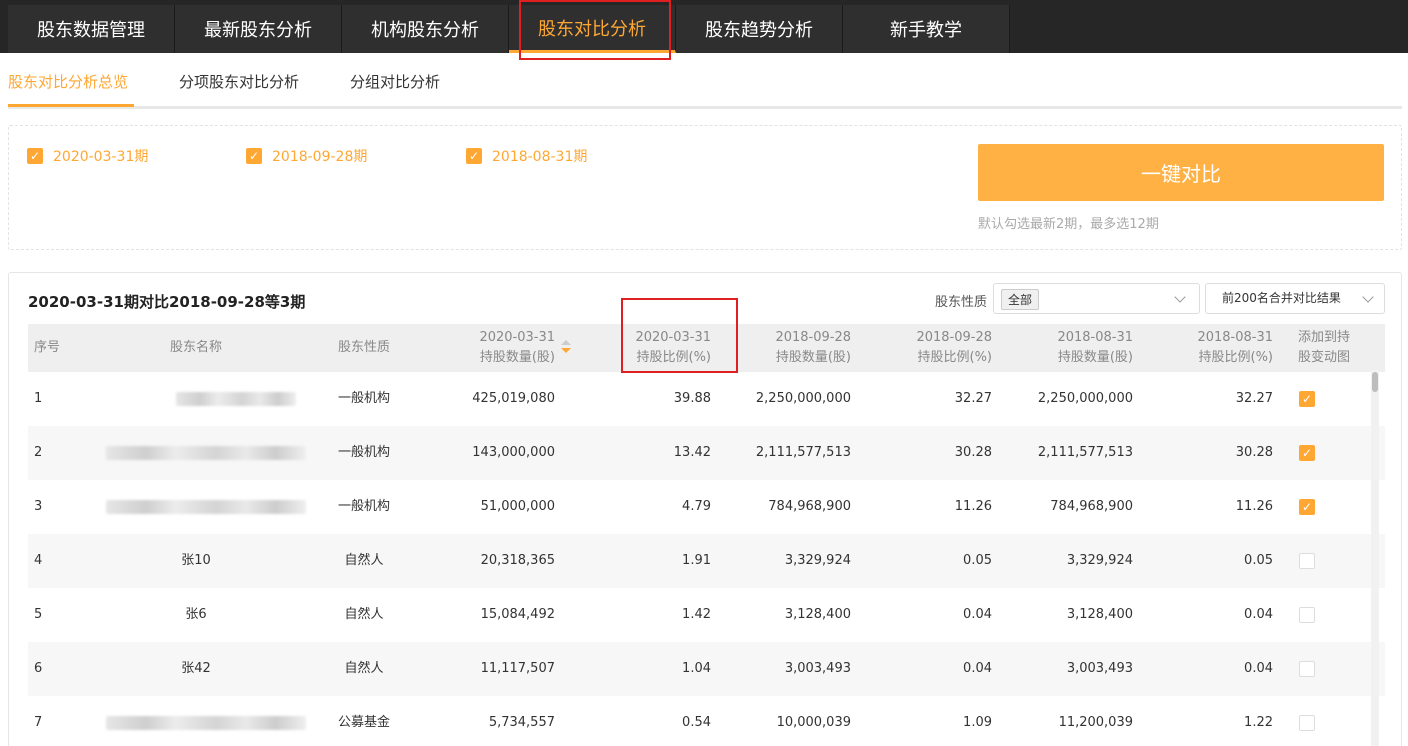  Describe the element at coordinates (71, 105) in the screenshot. I see `subtab-active-indicator` at that location.